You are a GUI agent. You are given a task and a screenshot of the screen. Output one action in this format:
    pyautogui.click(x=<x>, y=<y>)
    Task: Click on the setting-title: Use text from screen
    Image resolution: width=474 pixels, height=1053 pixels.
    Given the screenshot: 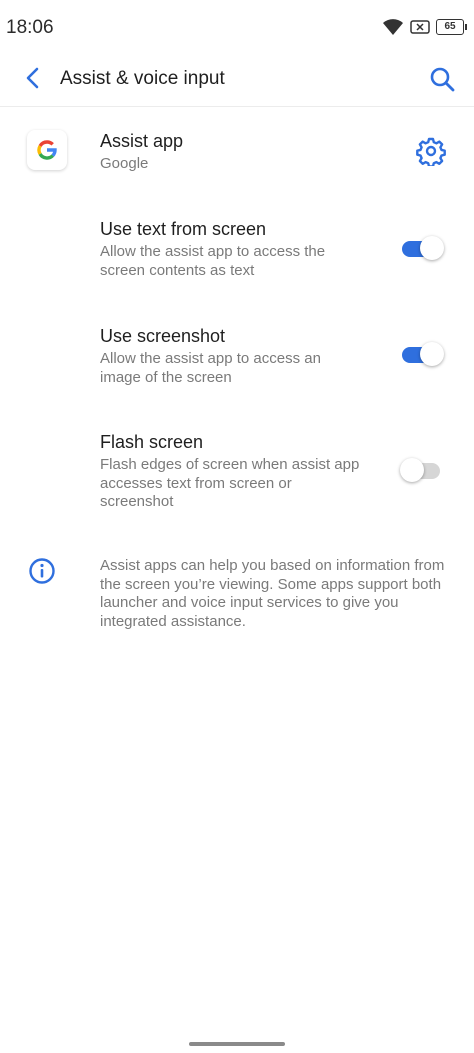 What is the action you would take?
    pyautogui.click(x=183, y=229)
    